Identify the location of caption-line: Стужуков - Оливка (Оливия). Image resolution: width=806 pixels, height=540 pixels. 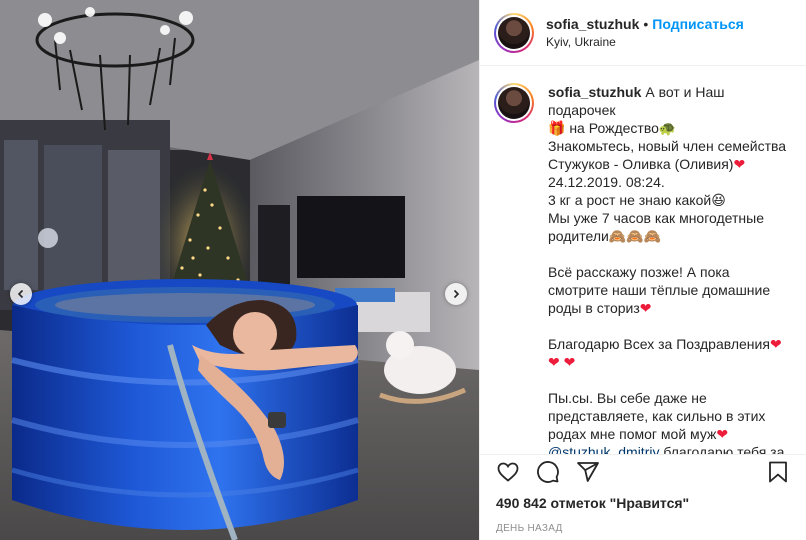
(641, 164).